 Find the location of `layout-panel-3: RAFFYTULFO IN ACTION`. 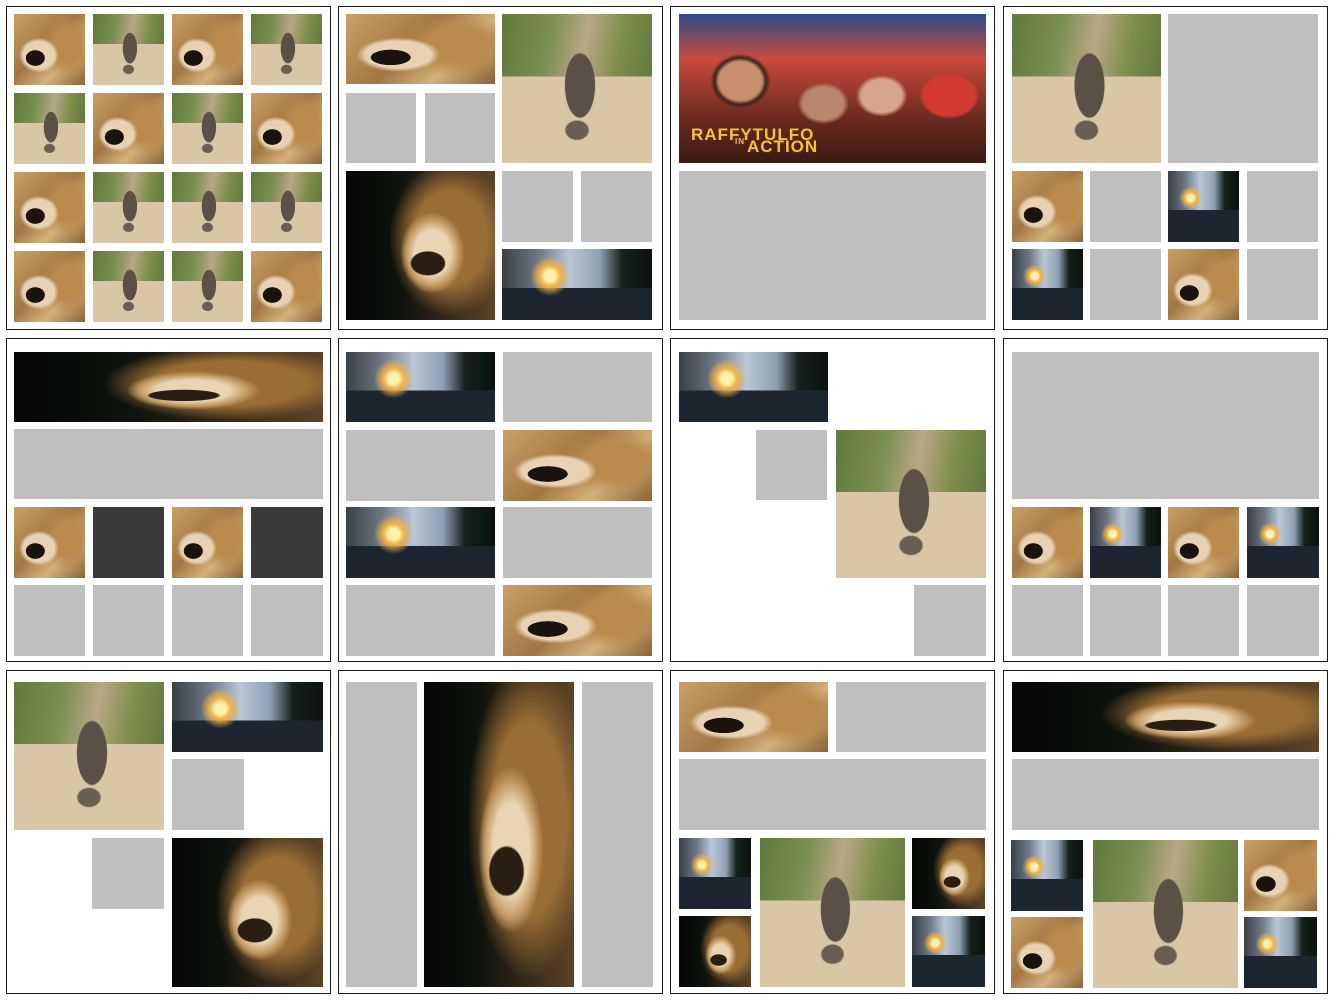

layout-panel-3: RAFFYTULFO IN ACTION is located at coordinates (832, 168).